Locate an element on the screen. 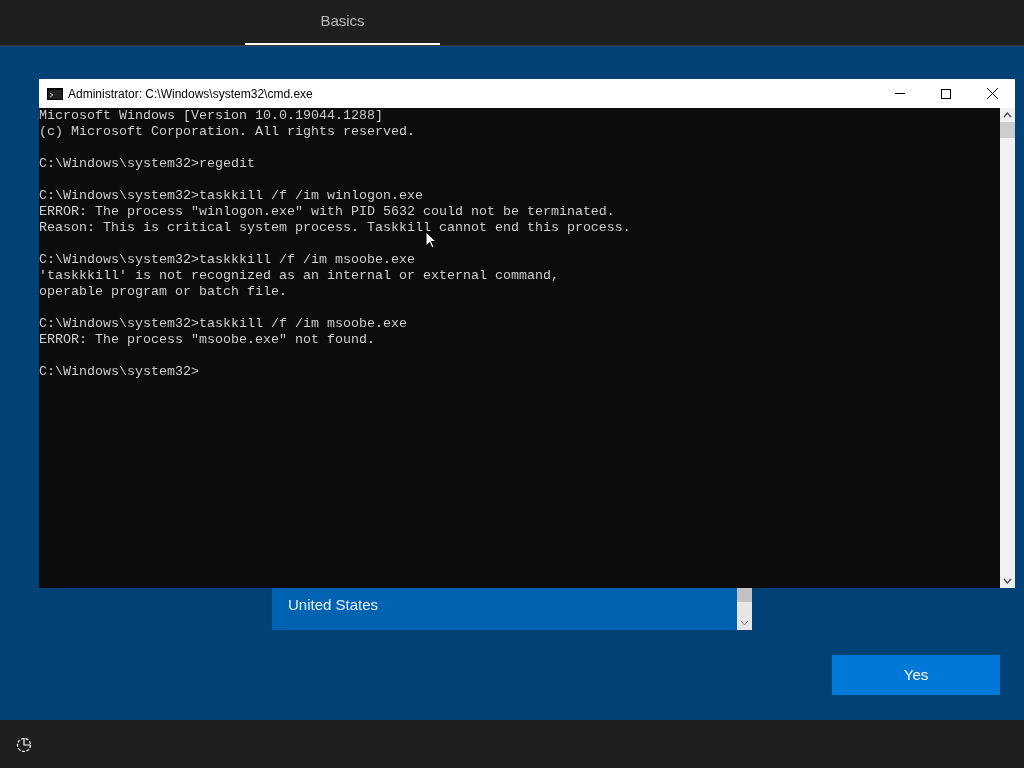  console-line: operable program or batch file. is located at coordinates (163, 292).